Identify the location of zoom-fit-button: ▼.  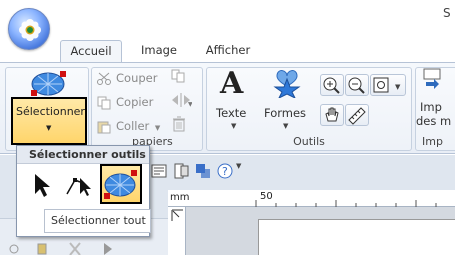
(388, 85).